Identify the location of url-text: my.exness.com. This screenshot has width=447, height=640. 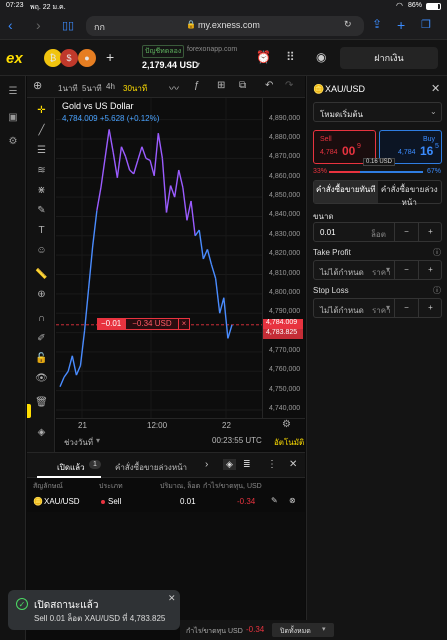
(229, 25).